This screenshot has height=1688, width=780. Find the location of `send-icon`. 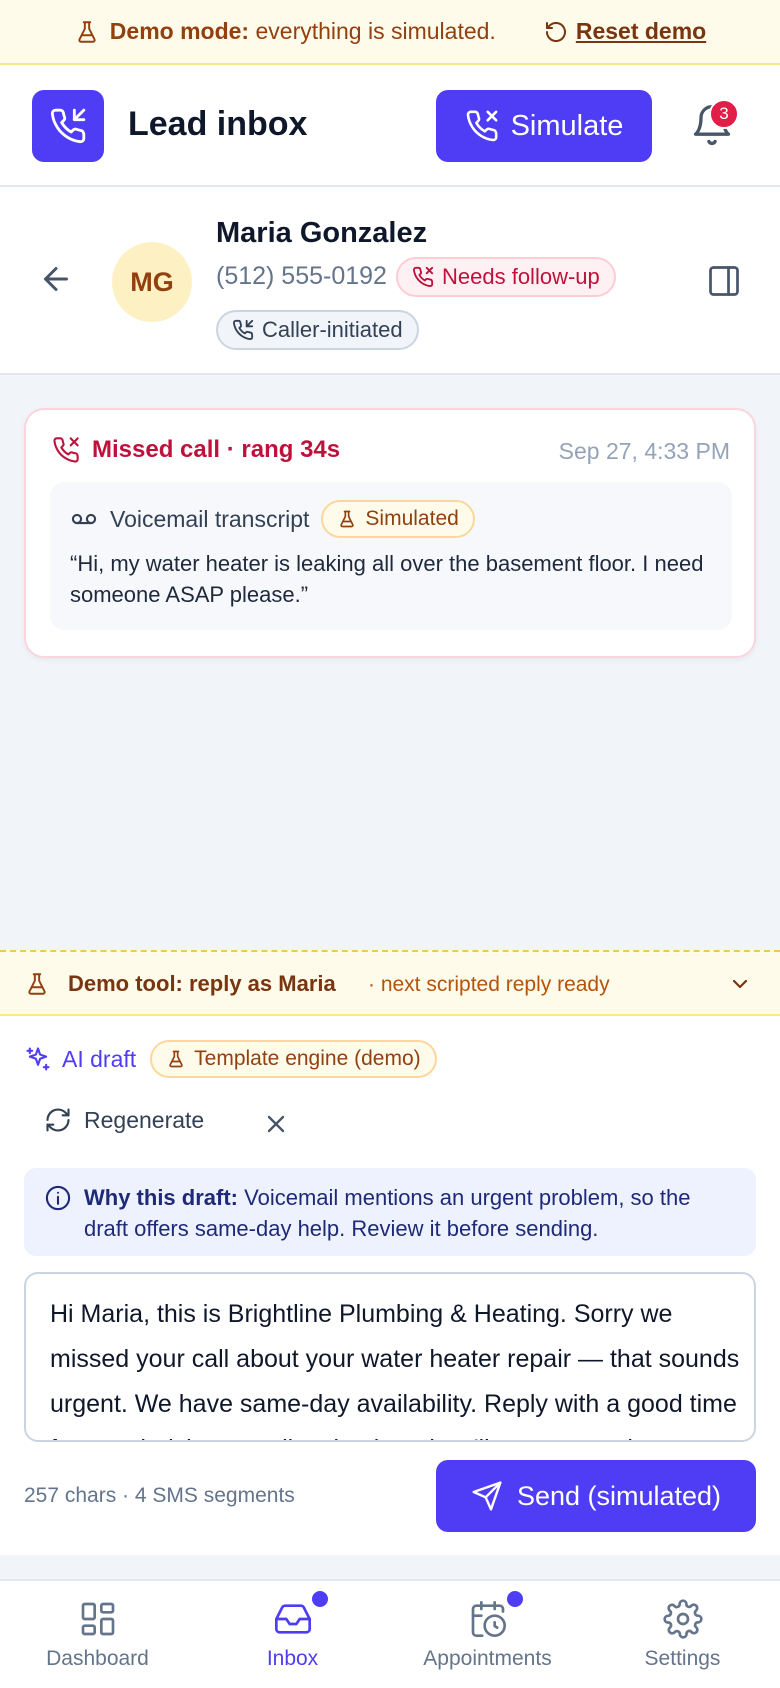

send-icon is located at coordinates (487, 1496).